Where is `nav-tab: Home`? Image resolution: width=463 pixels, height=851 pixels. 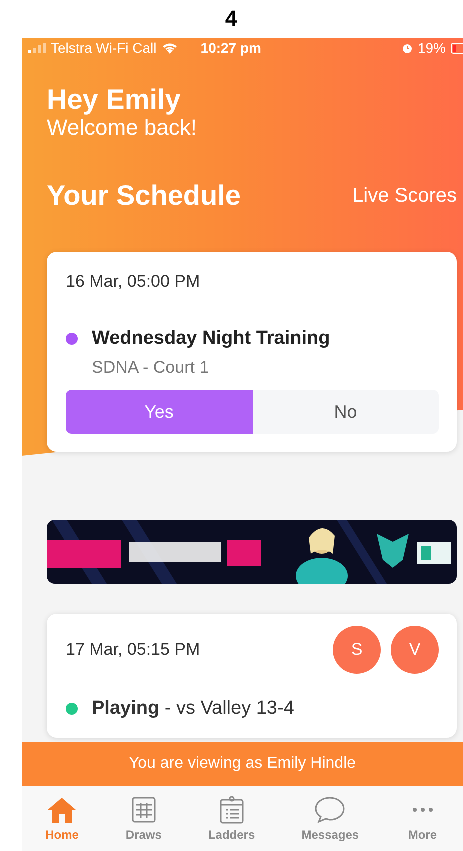 nav-tab: Home is located at coordinates (62, 818).